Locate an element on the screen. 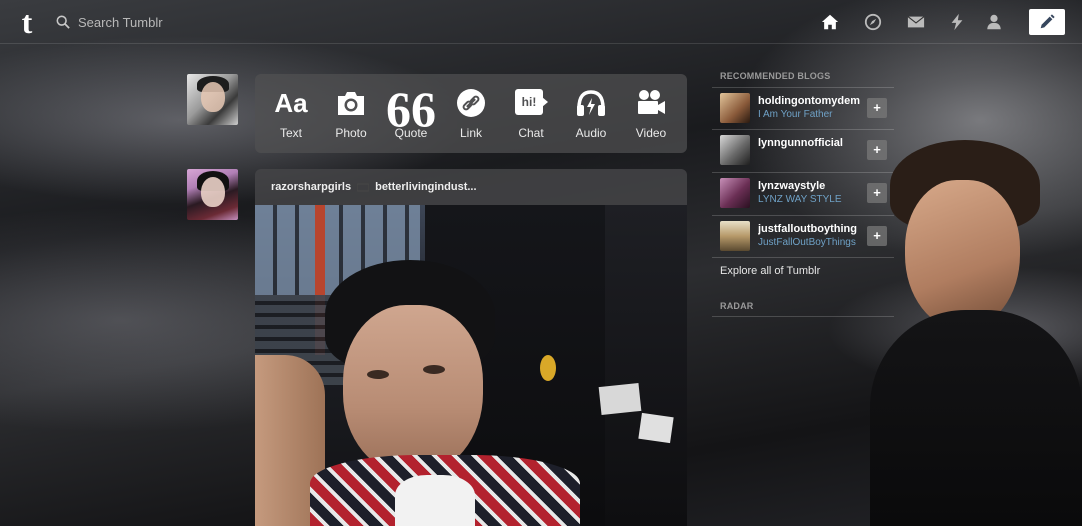 This screenshot has width=1082, height=526. explore-link: Explore all of Tumblr is located at coordinates (770, 271).